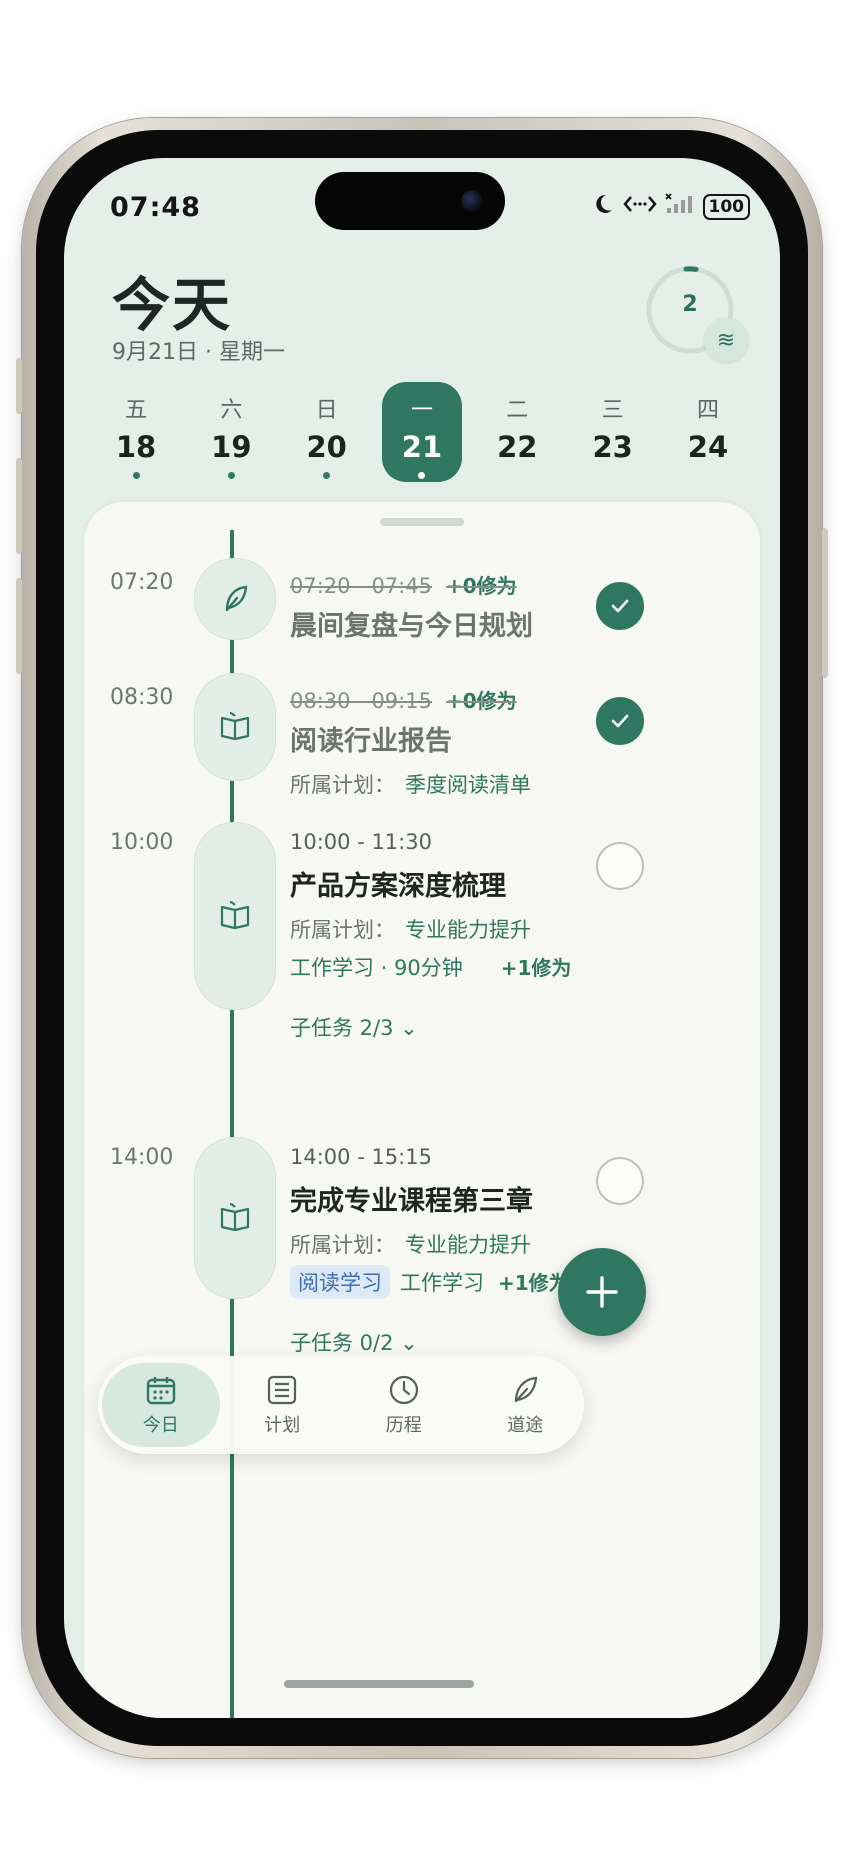 The width and height of the screenshot is (843, 1866). I want to click on wave-button: ≋, so click(726, 340).